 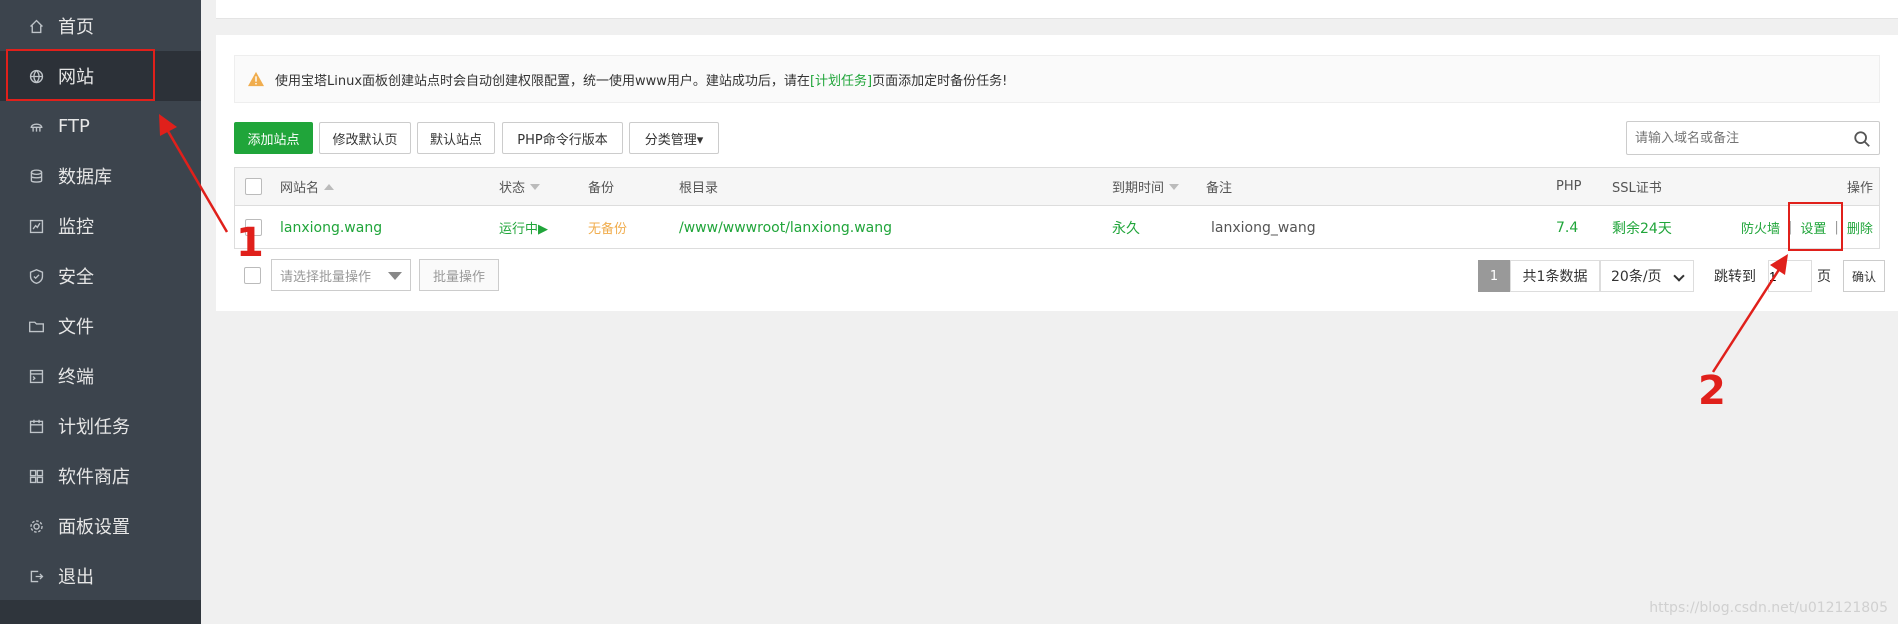 I want to click on default-site-button: 默认站点, so click(x=456, y=138).